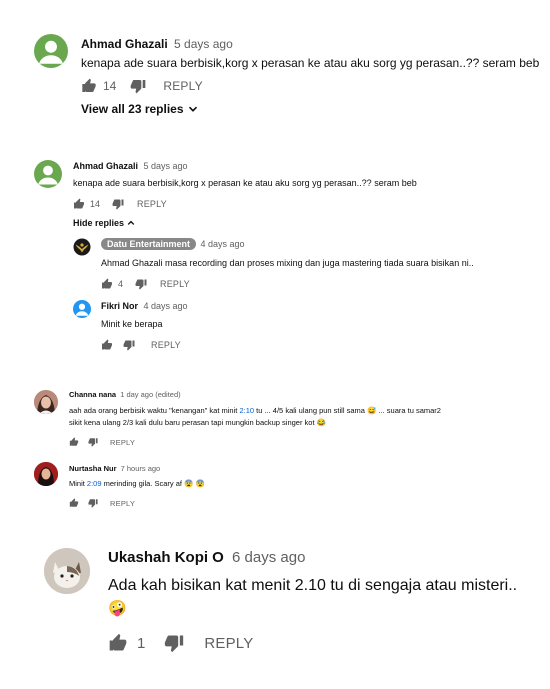 This screenshot has width=550, height=689. What do you see at coordinates (149, 244) in the screenshot?
I see `channel-owner-badge: Datu Entertainment` at bounding box center [149, 244].